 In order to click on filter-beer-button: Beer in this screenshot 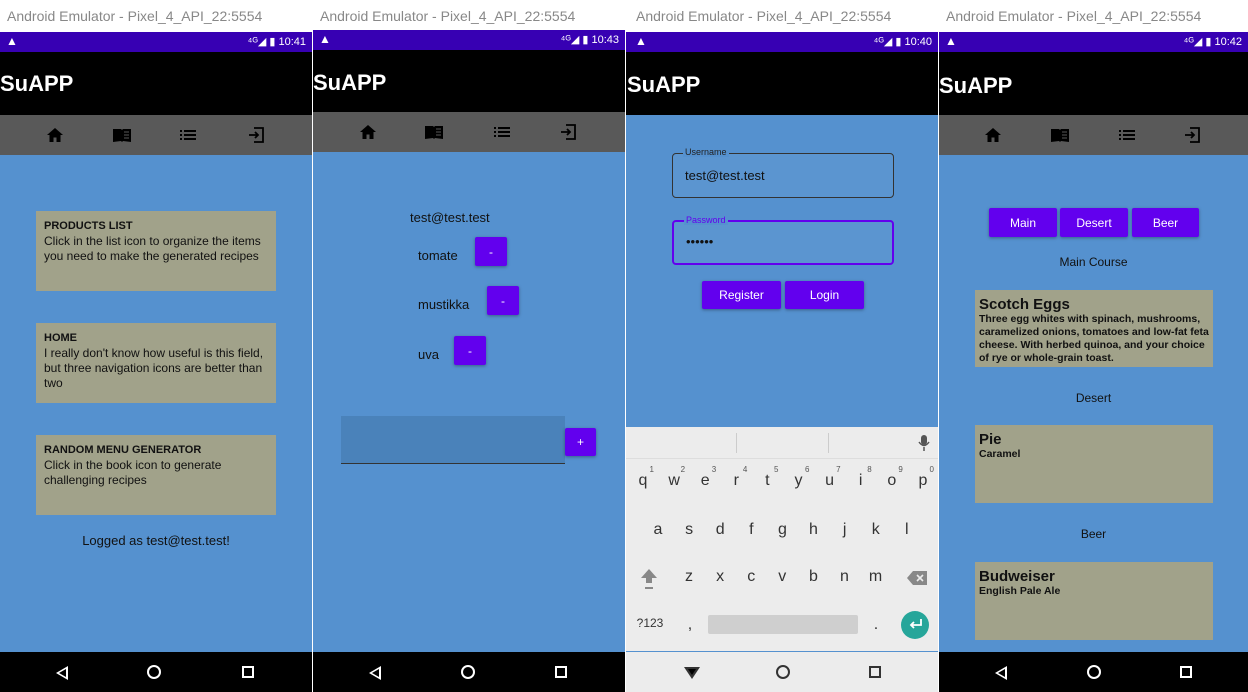, I will do `click(1165, 222)`.